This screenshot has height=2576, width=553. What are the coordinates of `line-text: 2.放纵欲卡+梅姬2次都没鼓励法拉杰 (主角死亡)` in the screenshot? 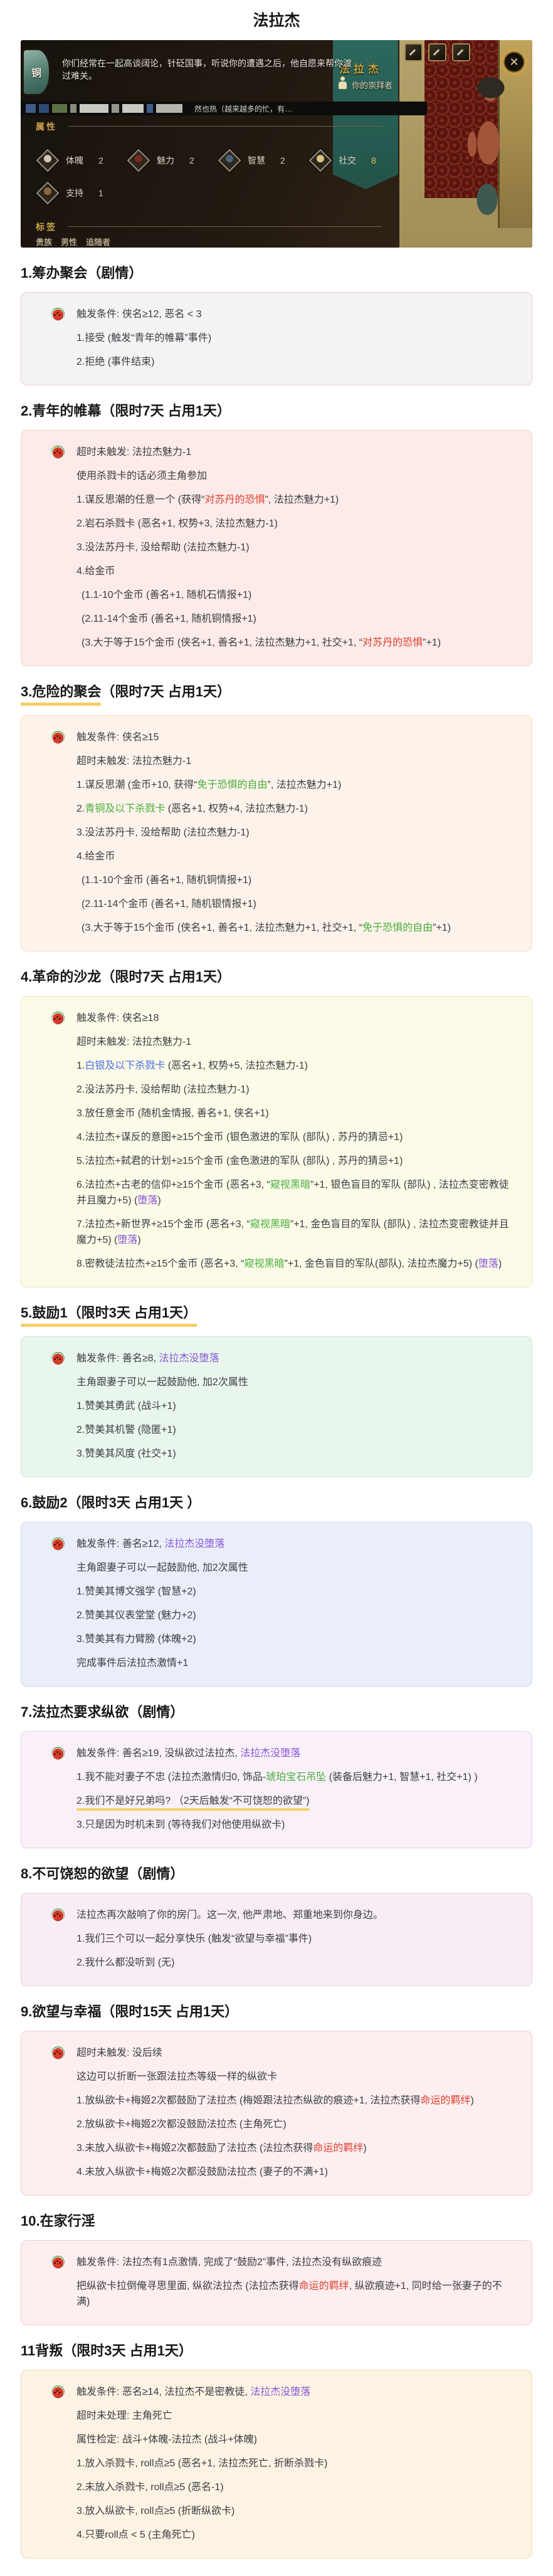 It's located at (182, 2124).